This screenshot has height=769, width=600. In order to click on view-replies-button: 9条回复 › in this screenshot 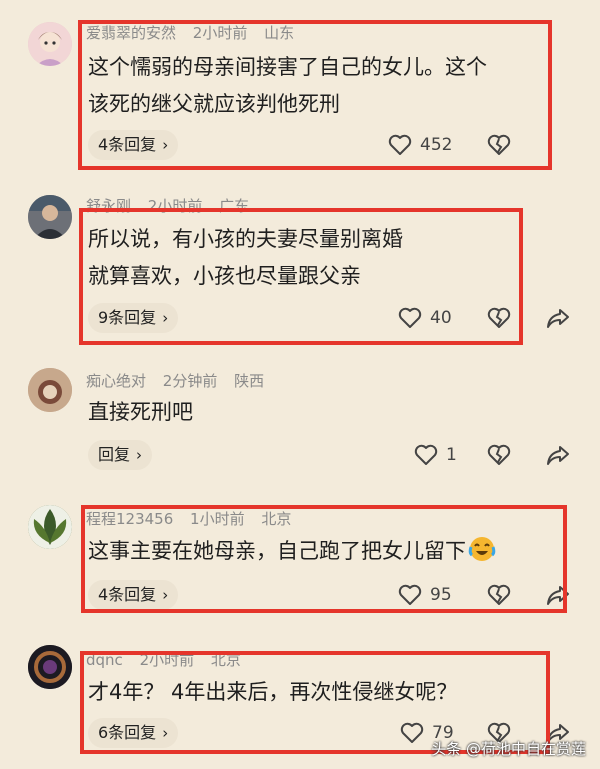, I will do `click(133, 318)`.